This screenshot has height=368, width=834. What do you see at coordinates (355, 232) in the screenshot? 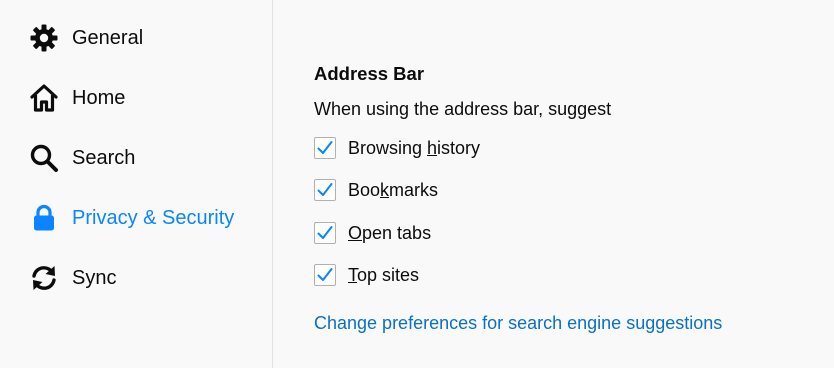
I see `access-key: O` at bounding box center [355, 232].